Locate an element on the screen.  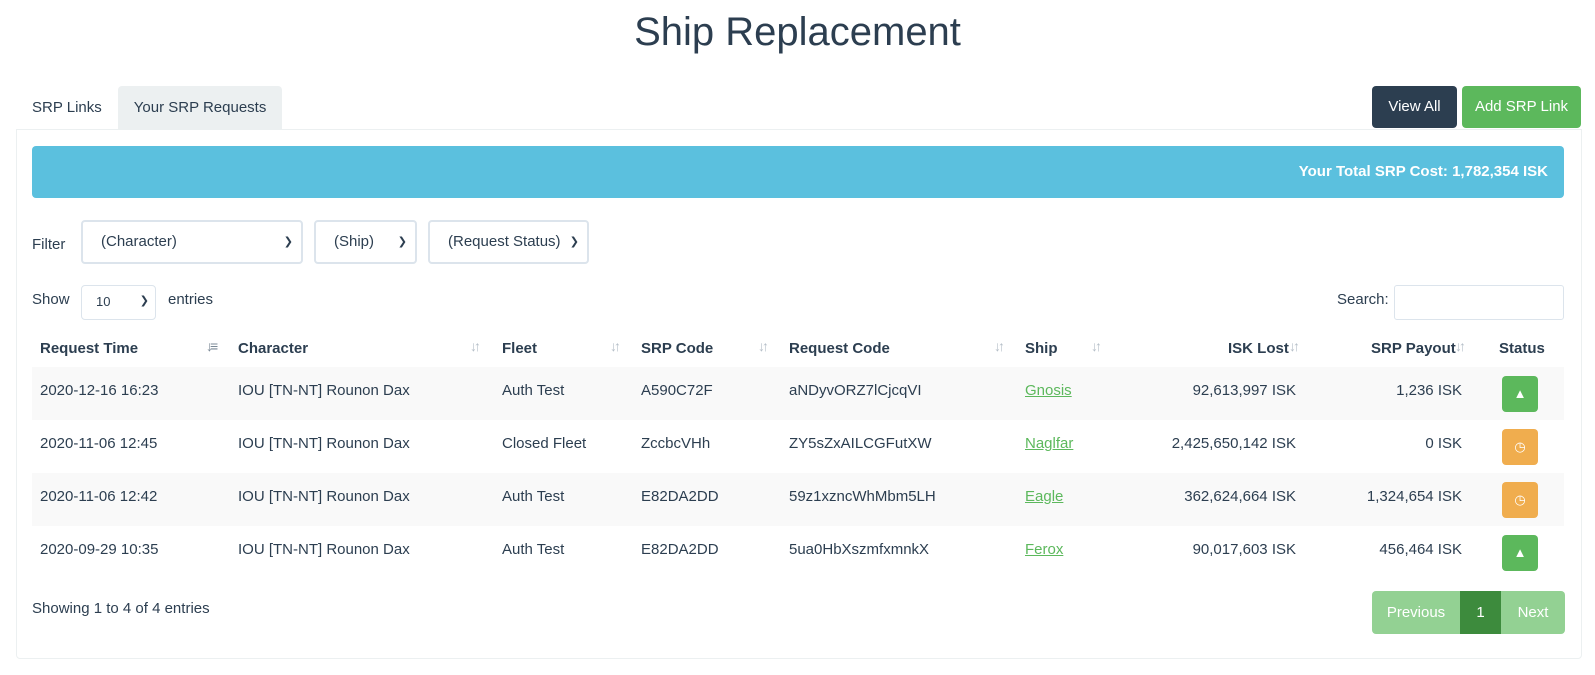
cell-srp-payout: 0 ISK is located at coordinates (1443, 443).